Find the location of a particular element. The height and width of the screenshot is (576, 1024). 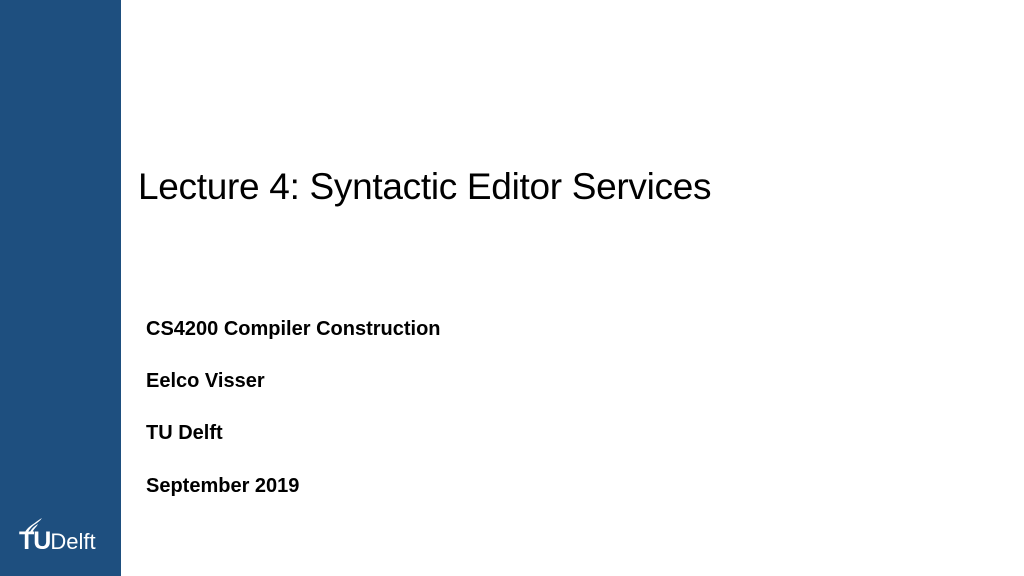

affiliation: TU Delft is located at coordinates (184, 433).